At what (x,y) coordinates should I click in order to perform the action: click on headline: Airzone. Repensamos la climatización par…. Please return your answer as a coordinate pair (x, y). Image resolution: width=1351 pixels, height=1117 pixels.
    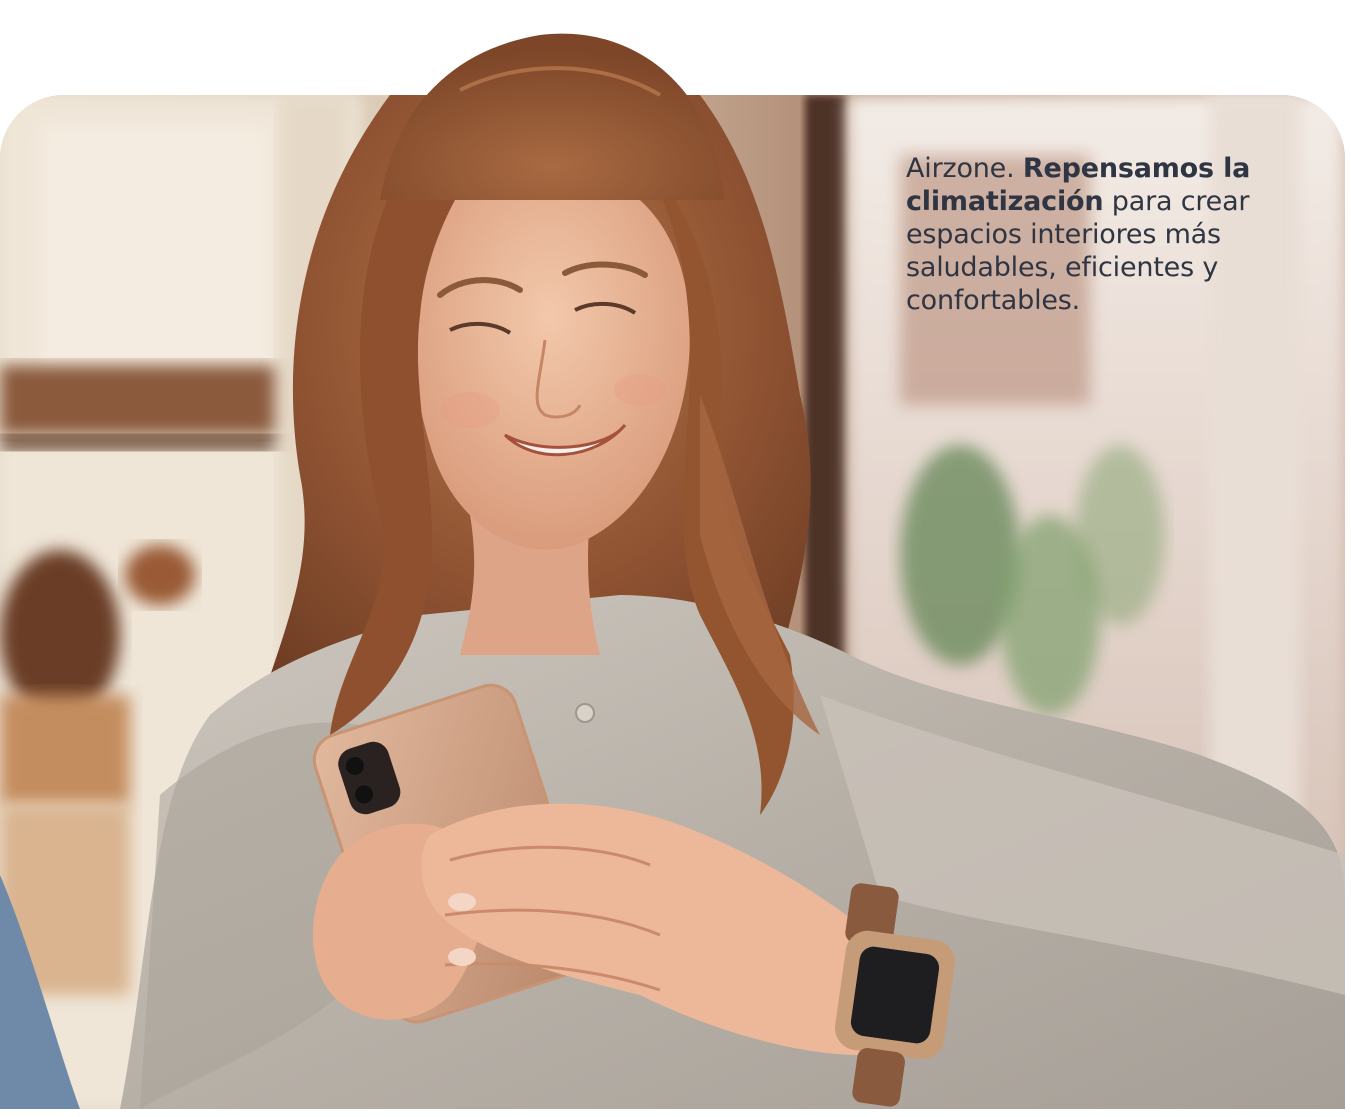
    Looking at the image, I should click on (1106, 234).